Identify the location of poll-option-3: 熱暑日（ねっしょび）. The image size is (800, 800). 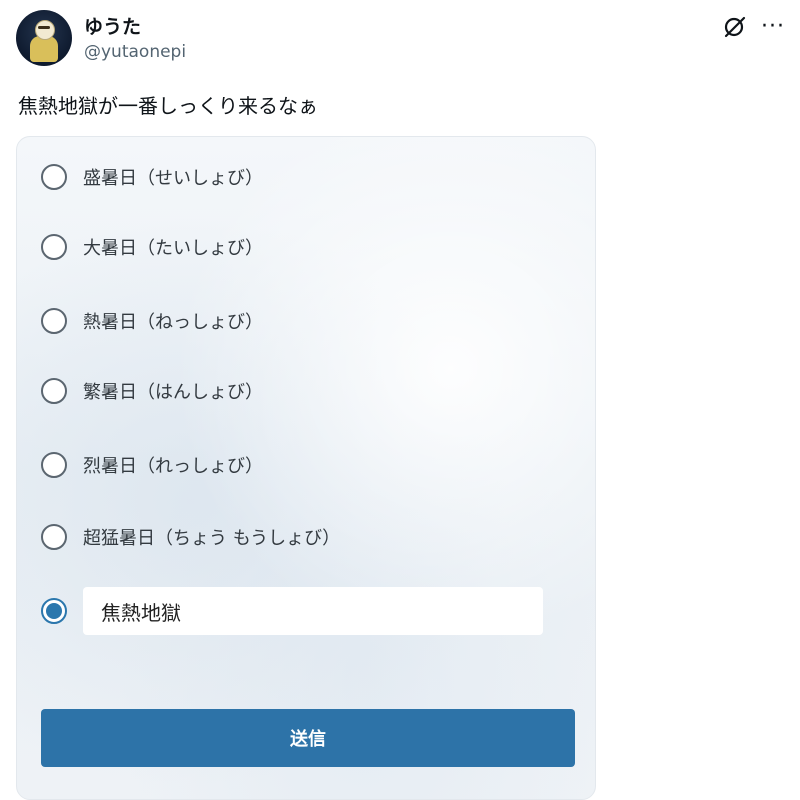
(152, 321).